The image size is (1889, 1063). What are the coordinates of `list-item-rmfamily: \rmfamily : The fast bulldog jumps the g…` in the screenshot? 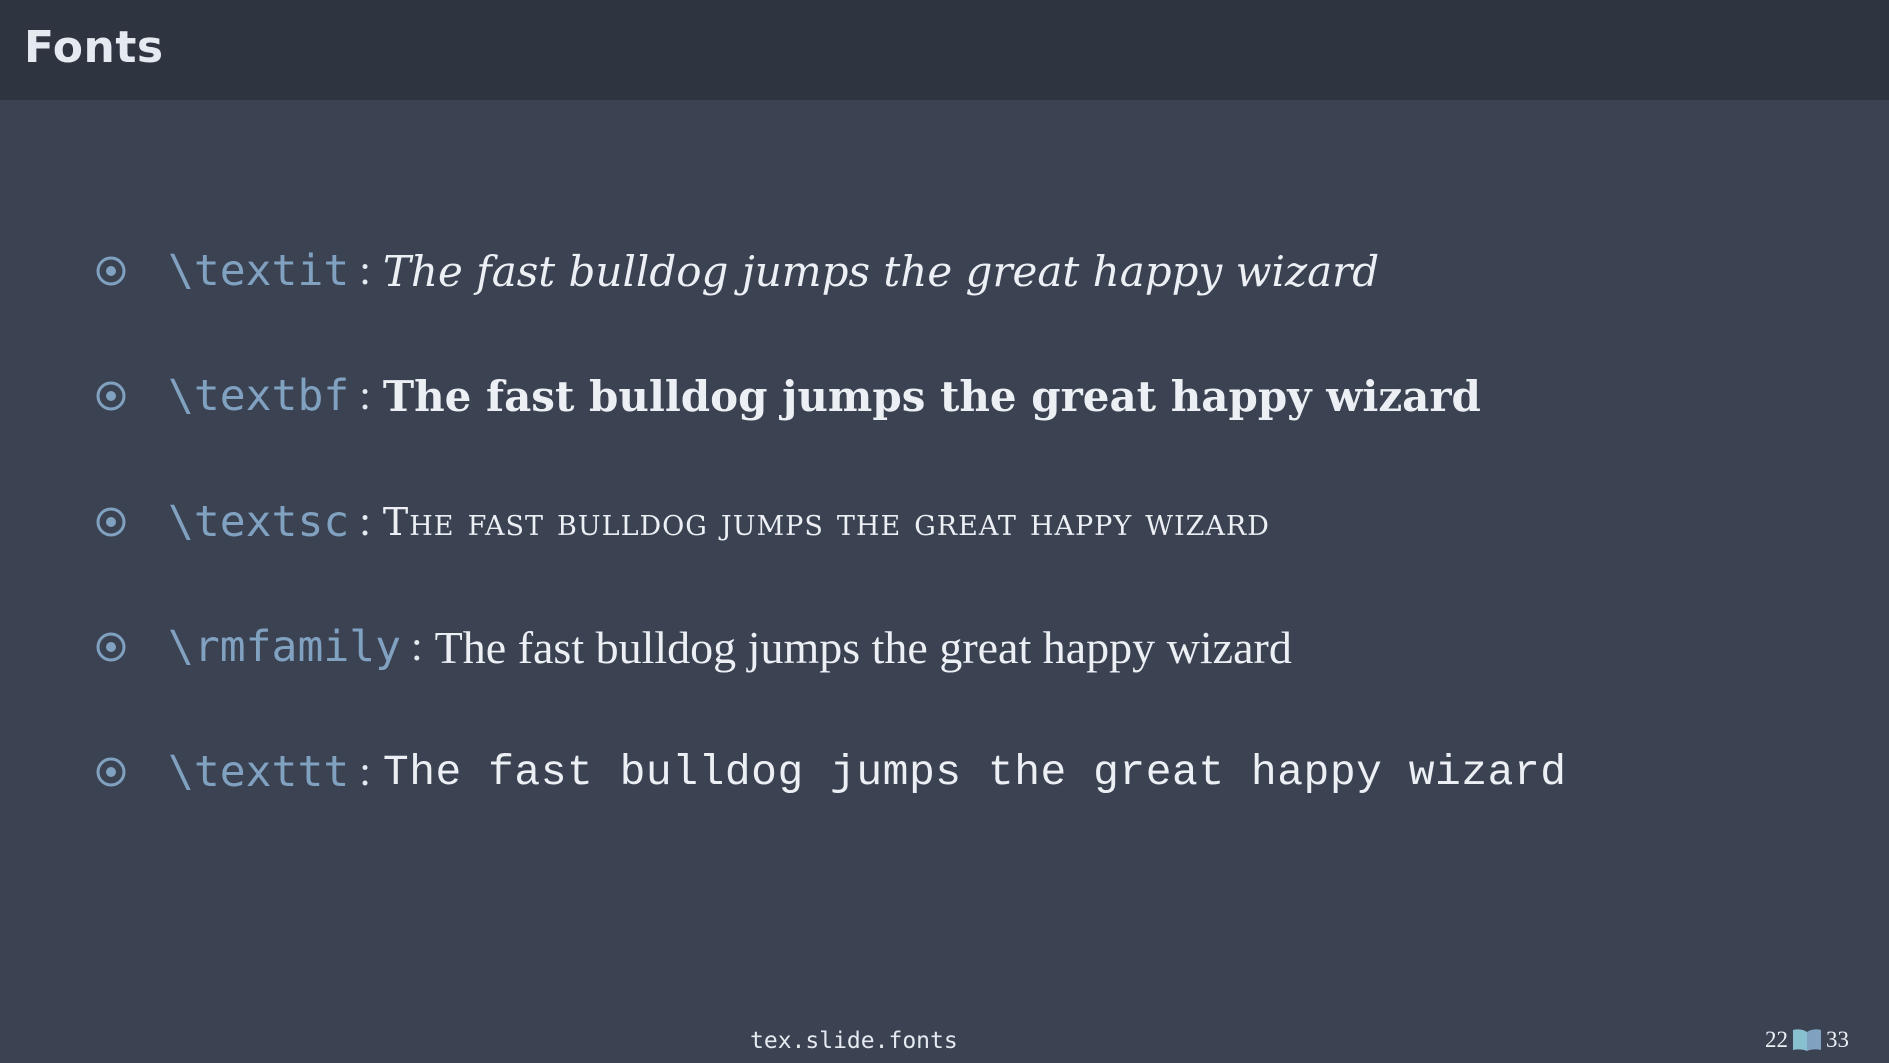 It's located at (693, 647).